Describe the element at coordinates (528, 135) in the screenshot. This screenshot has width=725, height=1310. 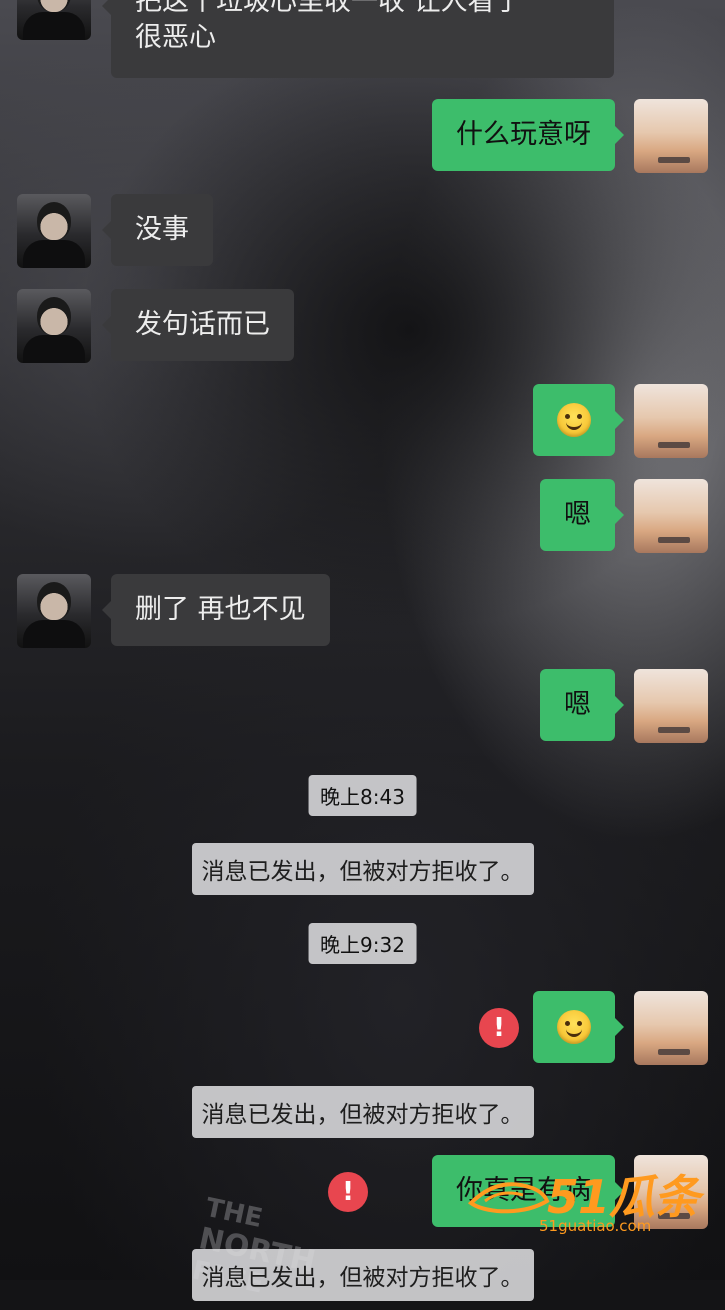
I see `message-bubble: 什么玩意呀` at that location.